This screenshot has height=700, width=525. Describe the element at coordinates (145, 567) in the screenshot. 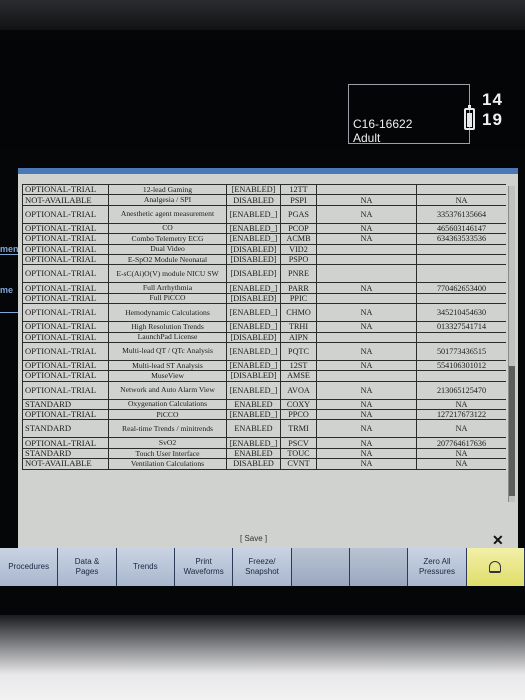

I see `softkey-3: Trends` at that location.